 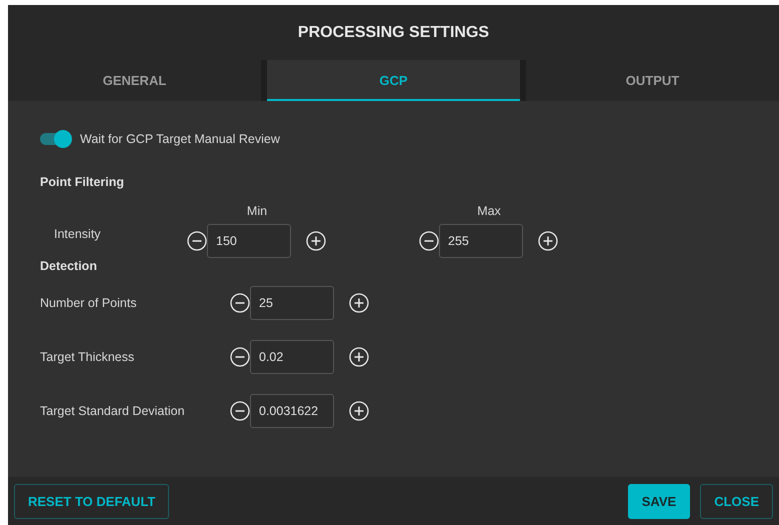 What do you see at coordinates (180, 139) in the screenshot?
I see `toggle-label: Wait for GCP Target Manual Review` at bounding box center [180, 139].